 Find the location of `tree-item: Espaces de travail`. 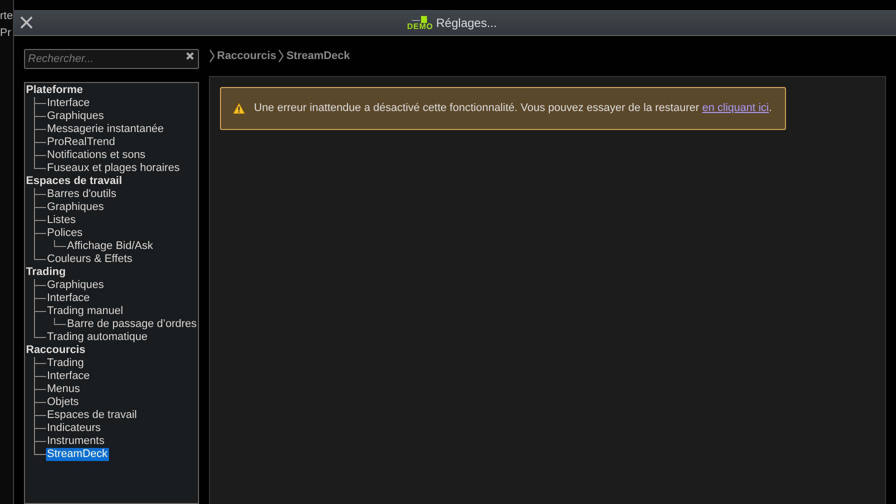

tree-item: Espaces de travail is located at coordinates (92, 415).